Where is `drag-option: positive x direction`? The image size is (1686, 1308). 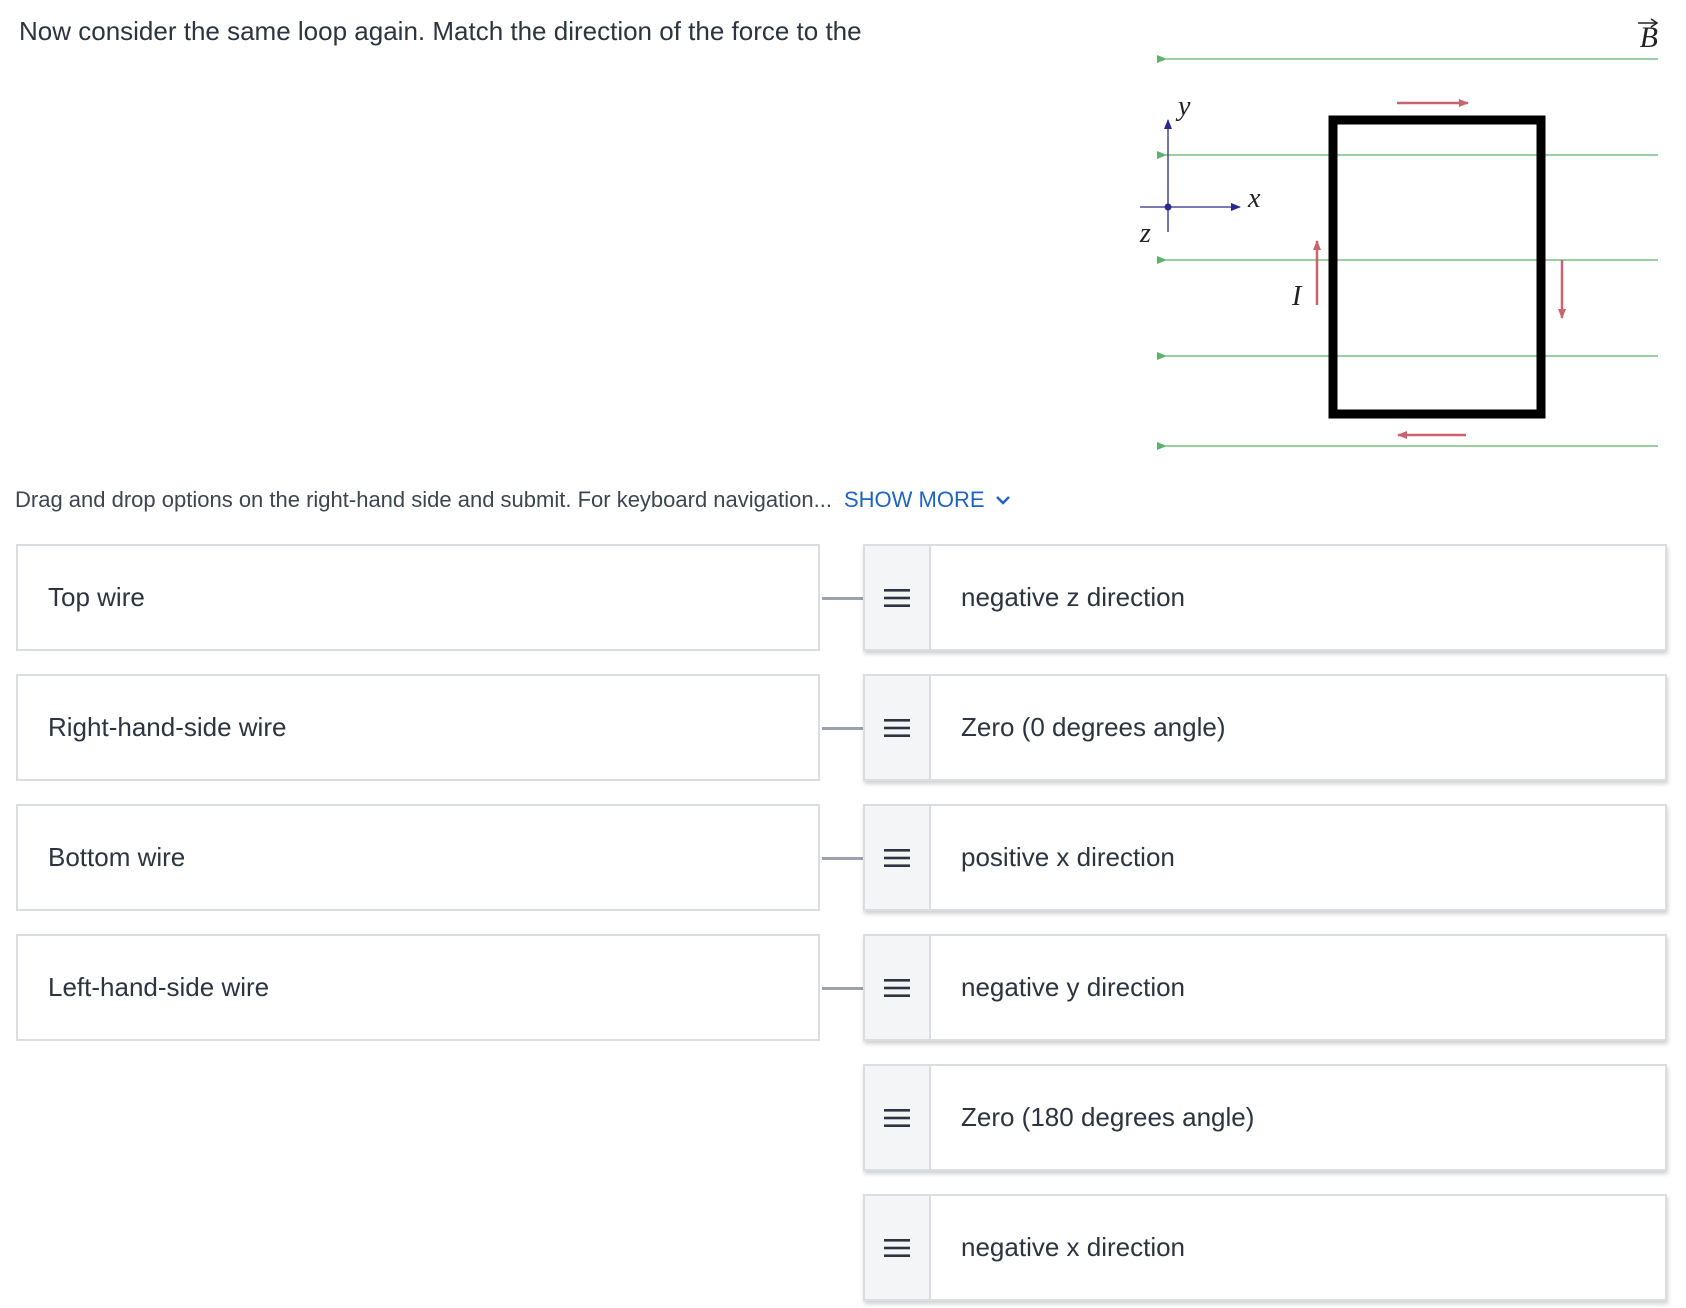 drag-option: positive x direction is located at coordinates (1265, 857).